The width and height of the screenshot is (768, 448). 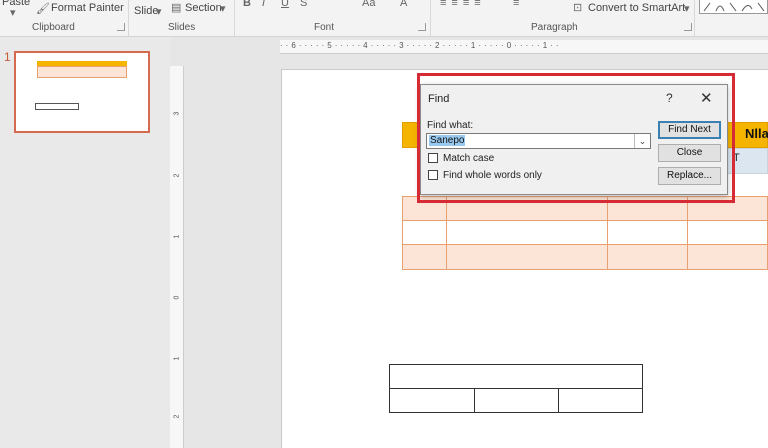 I want to click on font-color-icon: A, so click(x=403, y=4).